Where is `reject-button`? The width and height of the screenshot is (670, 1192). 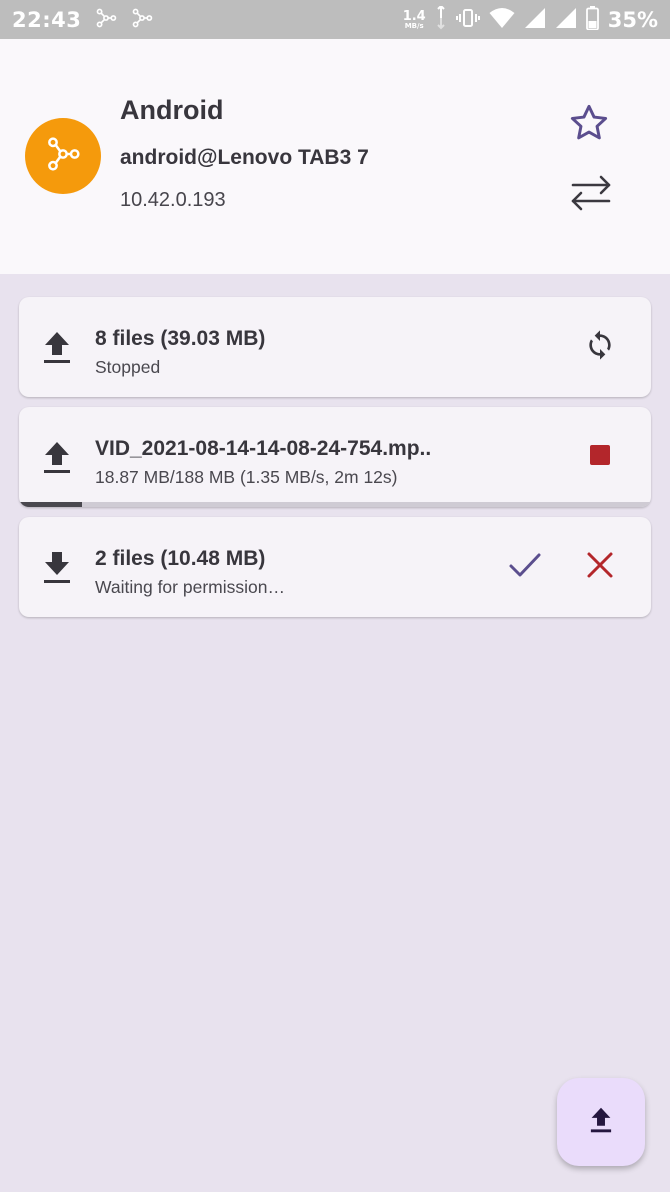 reject-button is located at coordinates (600, 567).